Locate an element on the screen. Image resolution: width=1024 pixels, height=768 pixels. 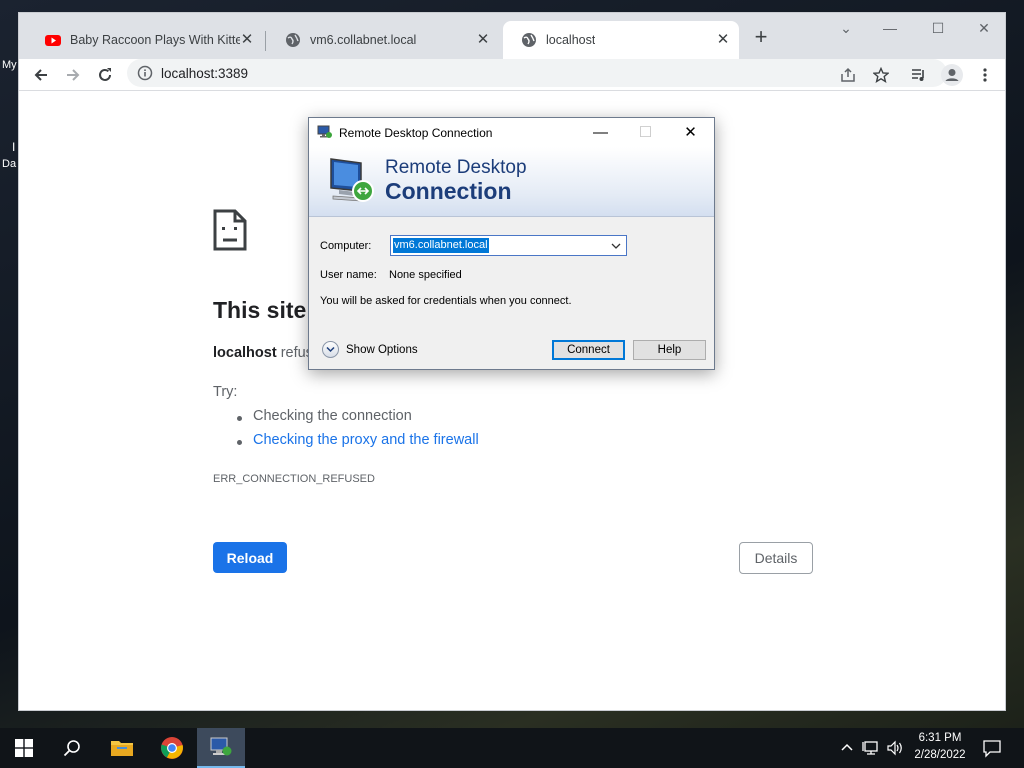
start-button is located at coordinates (24, 748).